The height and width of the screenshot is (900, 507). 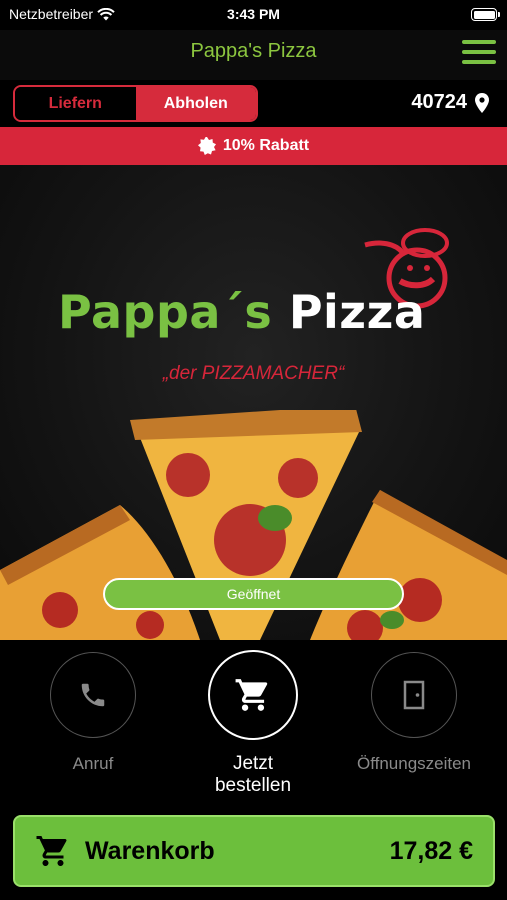 What do you see at coordinates (253, 373) in the screenshot?
I see `brand-tagline: „der PIZZAMACHER“` at bounding box center [253, 373].